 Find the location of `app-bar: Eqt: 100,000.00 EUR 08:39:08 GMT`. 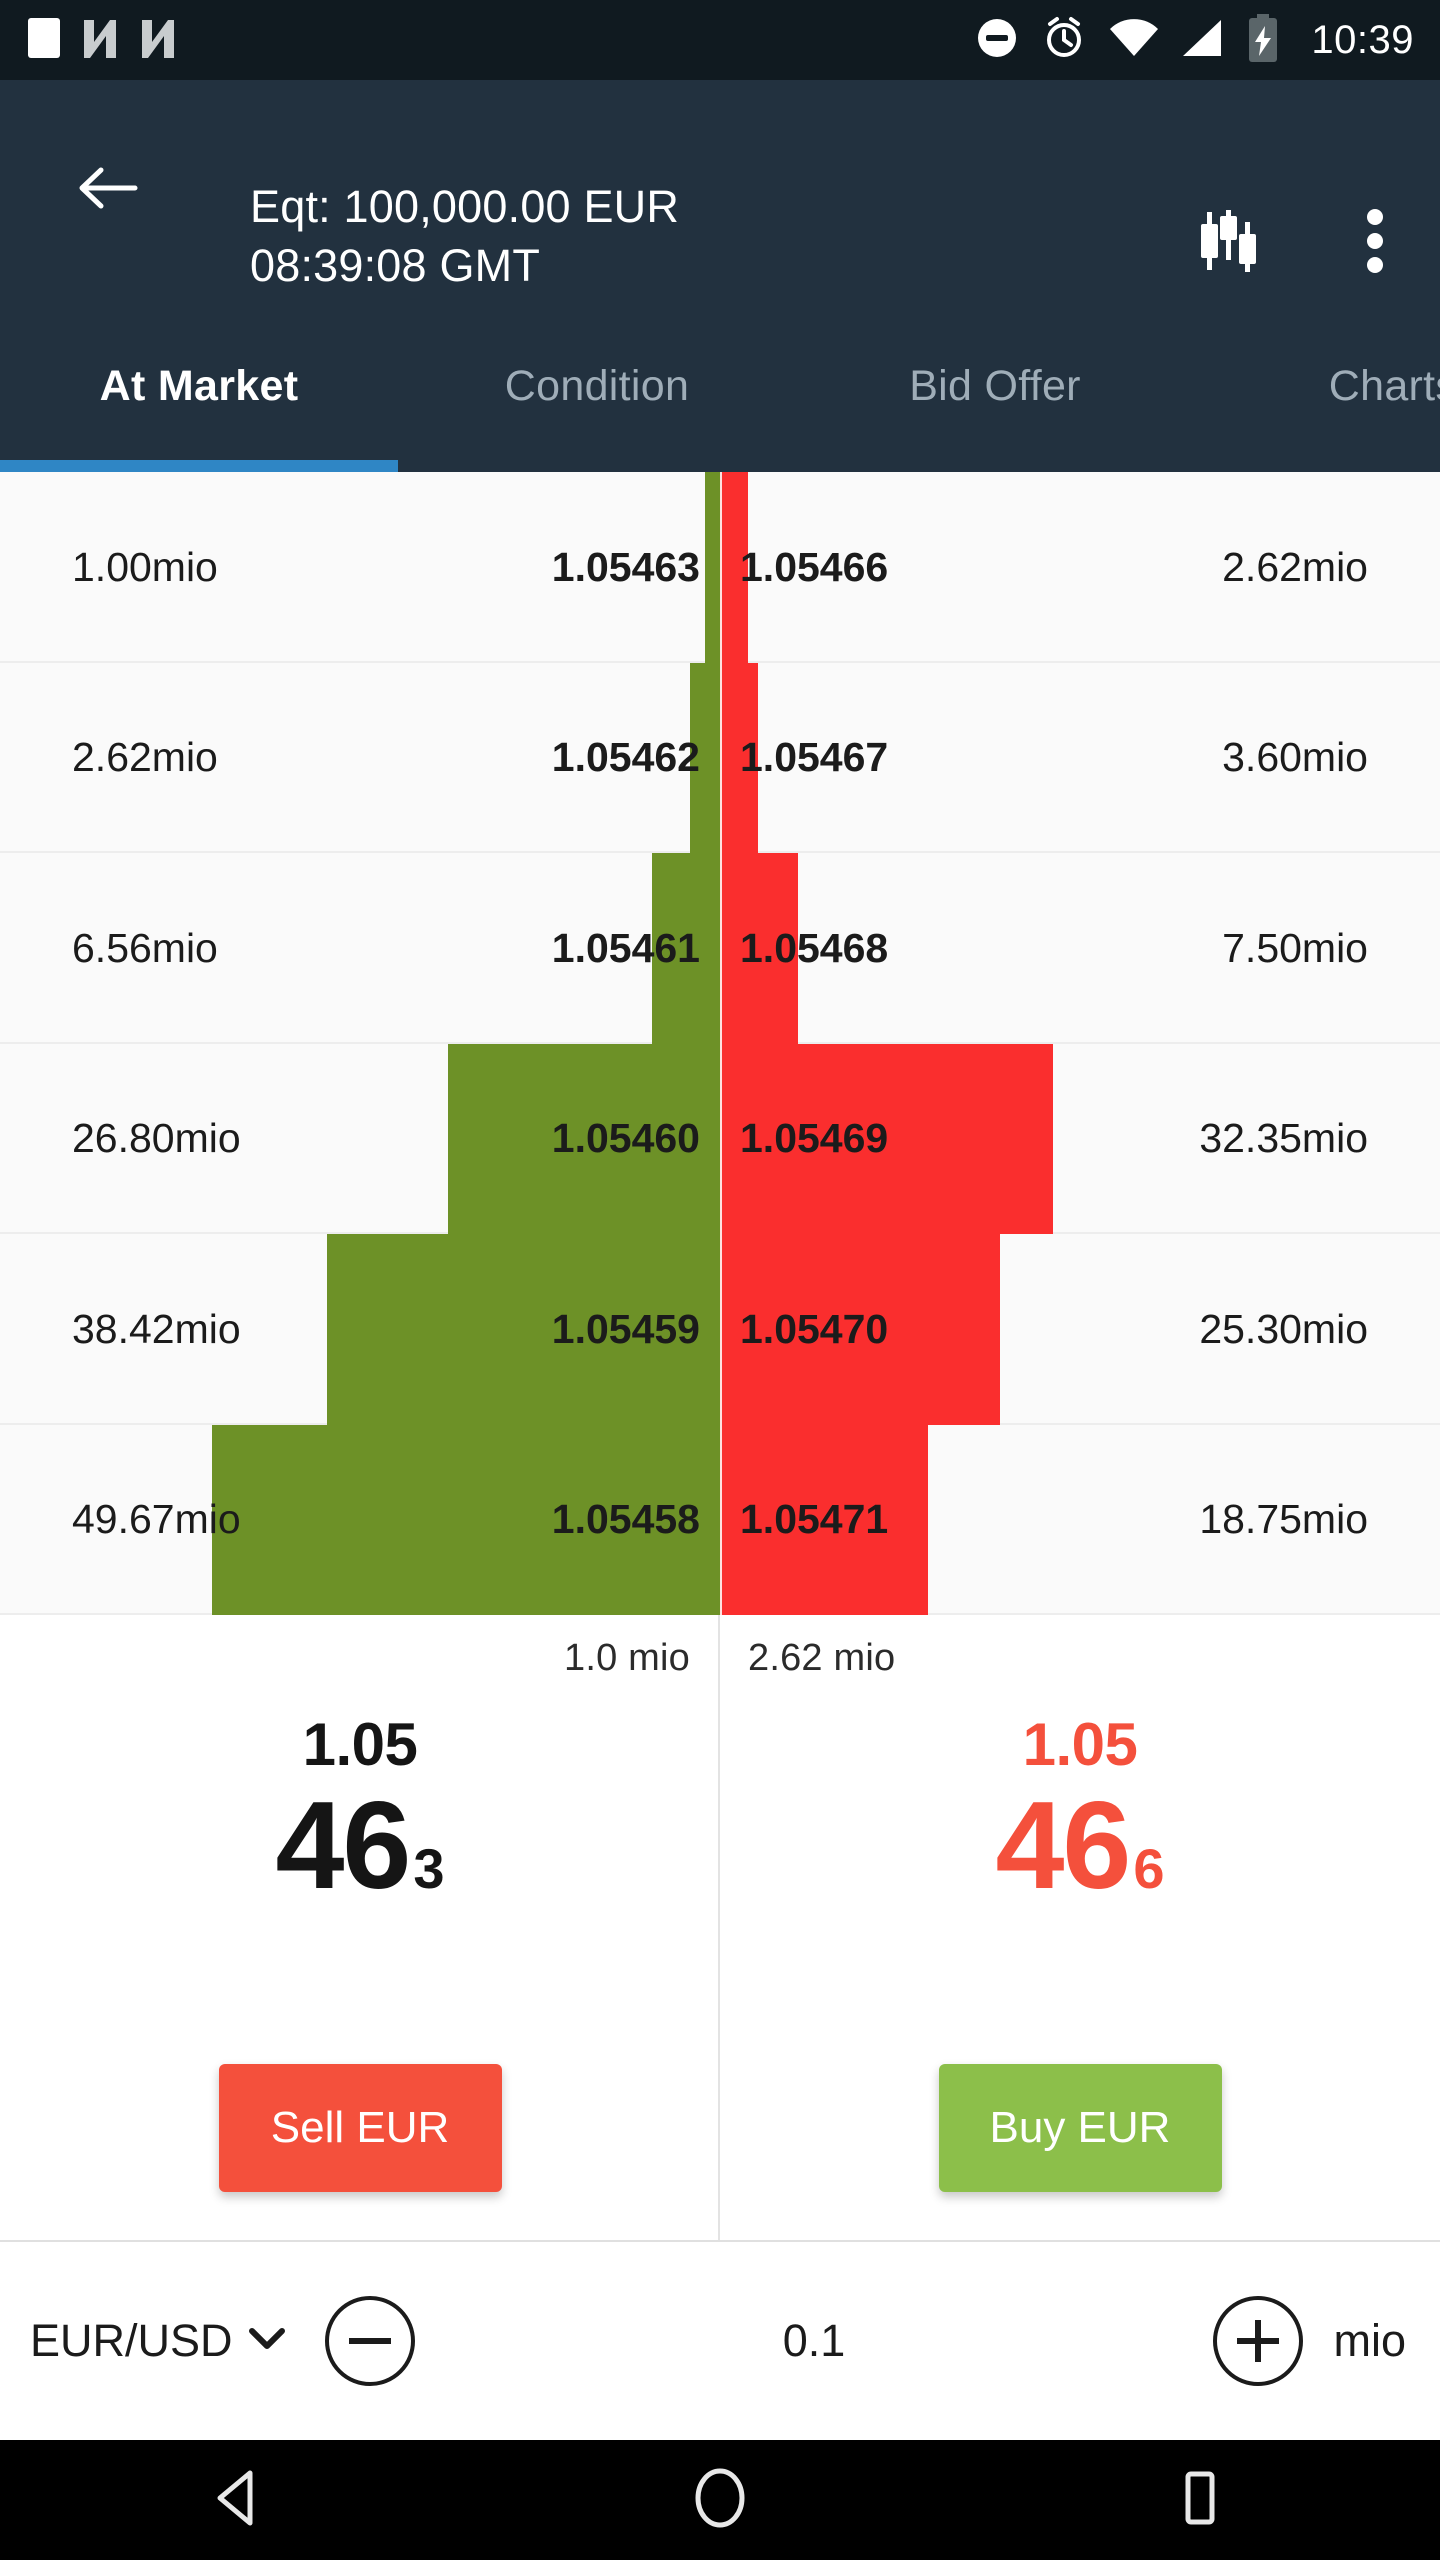

app-bar: Eqt: 100,000.00 EUR 08:39:08 GMT is located at coordinates (720, 190).